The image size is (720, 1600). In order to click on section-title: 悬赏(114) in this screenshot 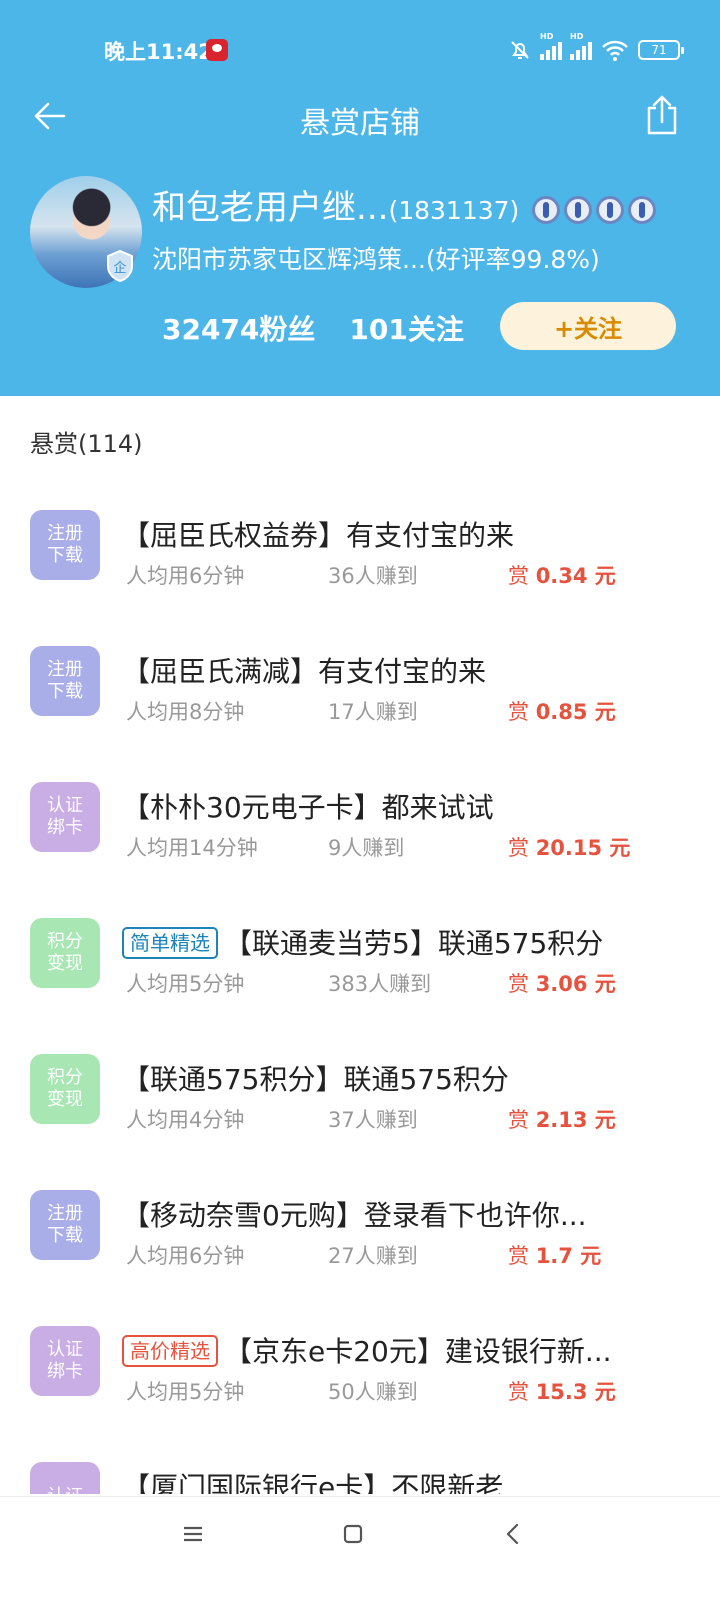, I will do `click(86, 444)`.